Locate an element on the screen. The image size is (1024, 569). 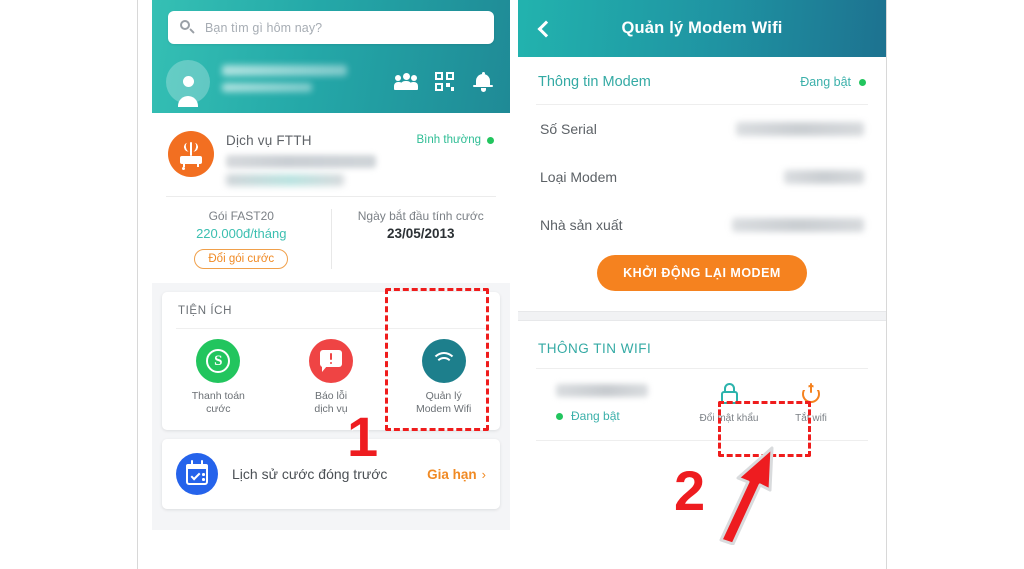
turn-off-wifi-button: Tắt wifi is located at coordinates (811, 403).